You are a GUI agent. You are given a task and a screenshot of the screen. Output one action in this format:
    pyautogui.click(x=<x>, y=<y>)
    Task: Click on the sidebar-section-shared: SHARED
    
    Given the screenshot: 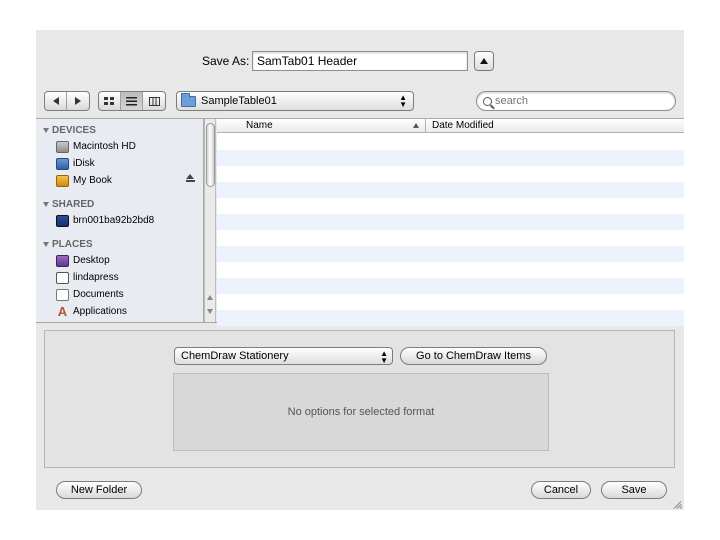 What is the action you would take?
    pyautogui.click(x=68, y=204)
    